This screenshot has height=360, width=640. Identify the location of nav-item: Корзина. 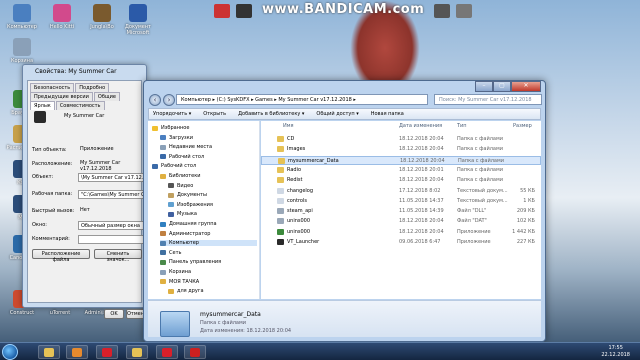
(208, 272).